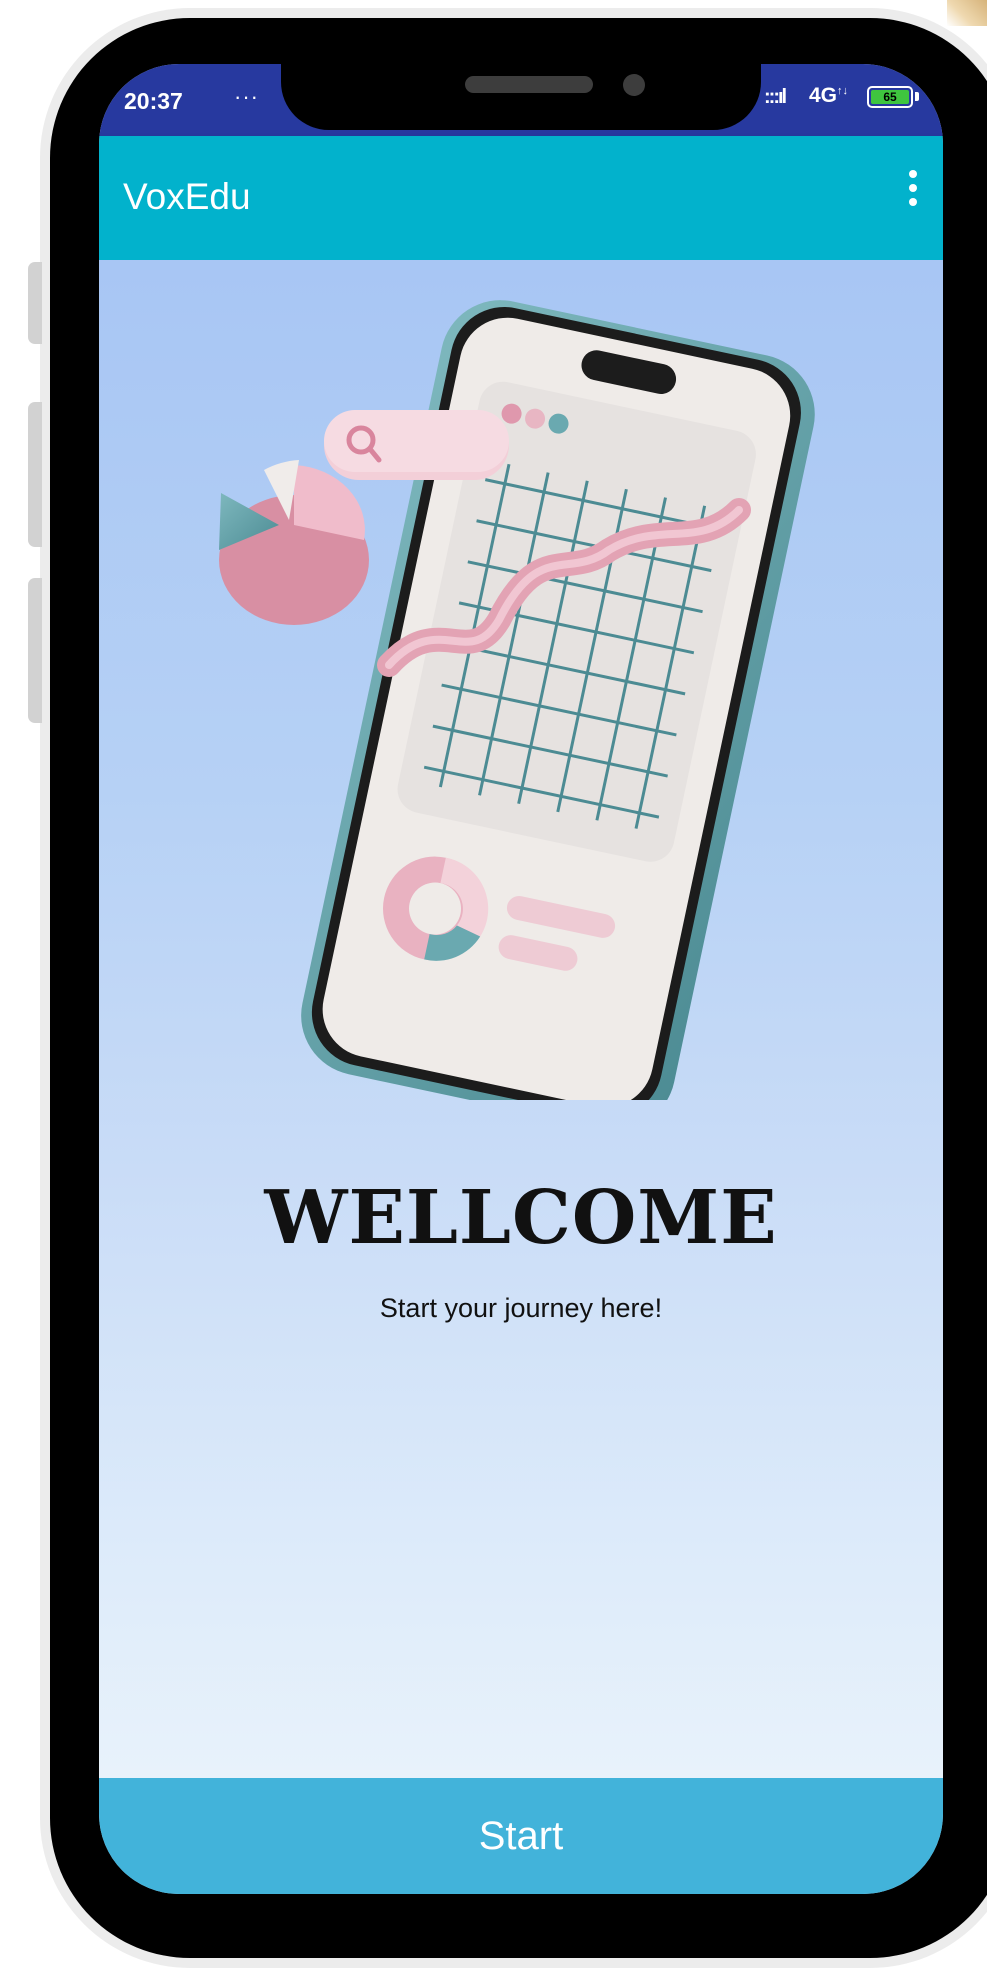 This screenshot has width=987, height=1968. What do you see at coordinates (823, 95) in the screenshot?
I see `network-label: 4G` at bounding box center [823, 95].